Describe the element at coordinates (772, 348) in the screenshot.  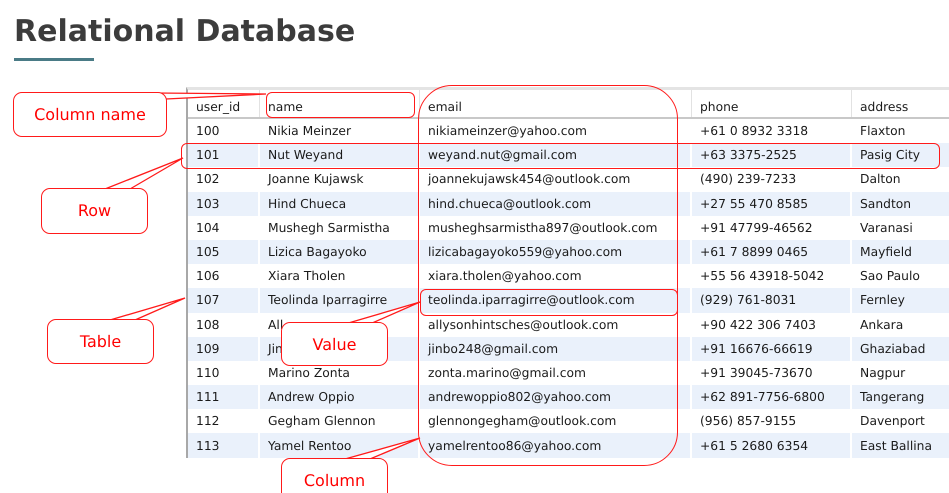
I see `table-cell: +91 16676-66619` at that location.